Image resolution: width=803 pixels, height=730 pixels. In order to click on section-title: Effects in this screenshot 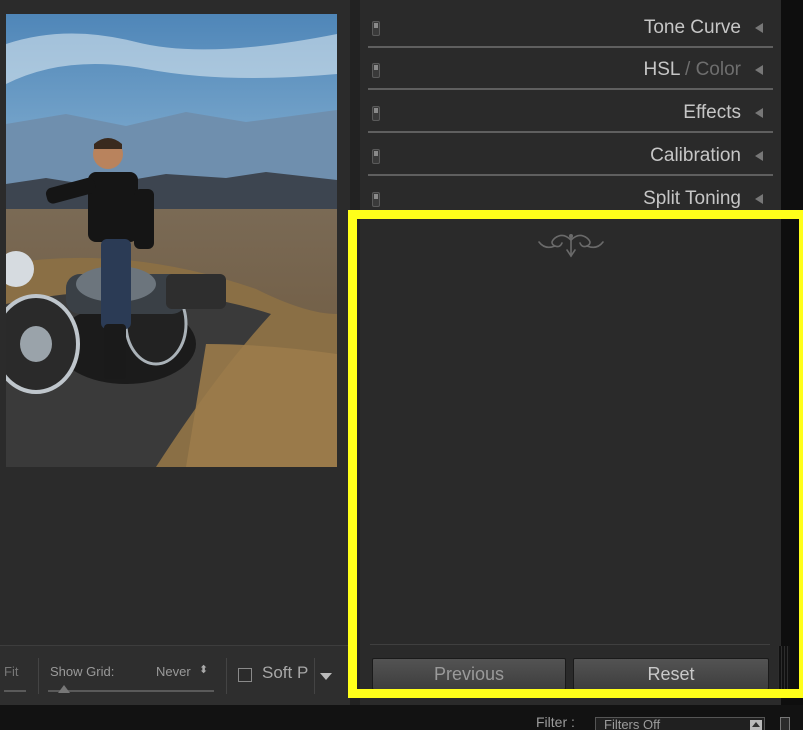, I will do `click(712, 113)`.